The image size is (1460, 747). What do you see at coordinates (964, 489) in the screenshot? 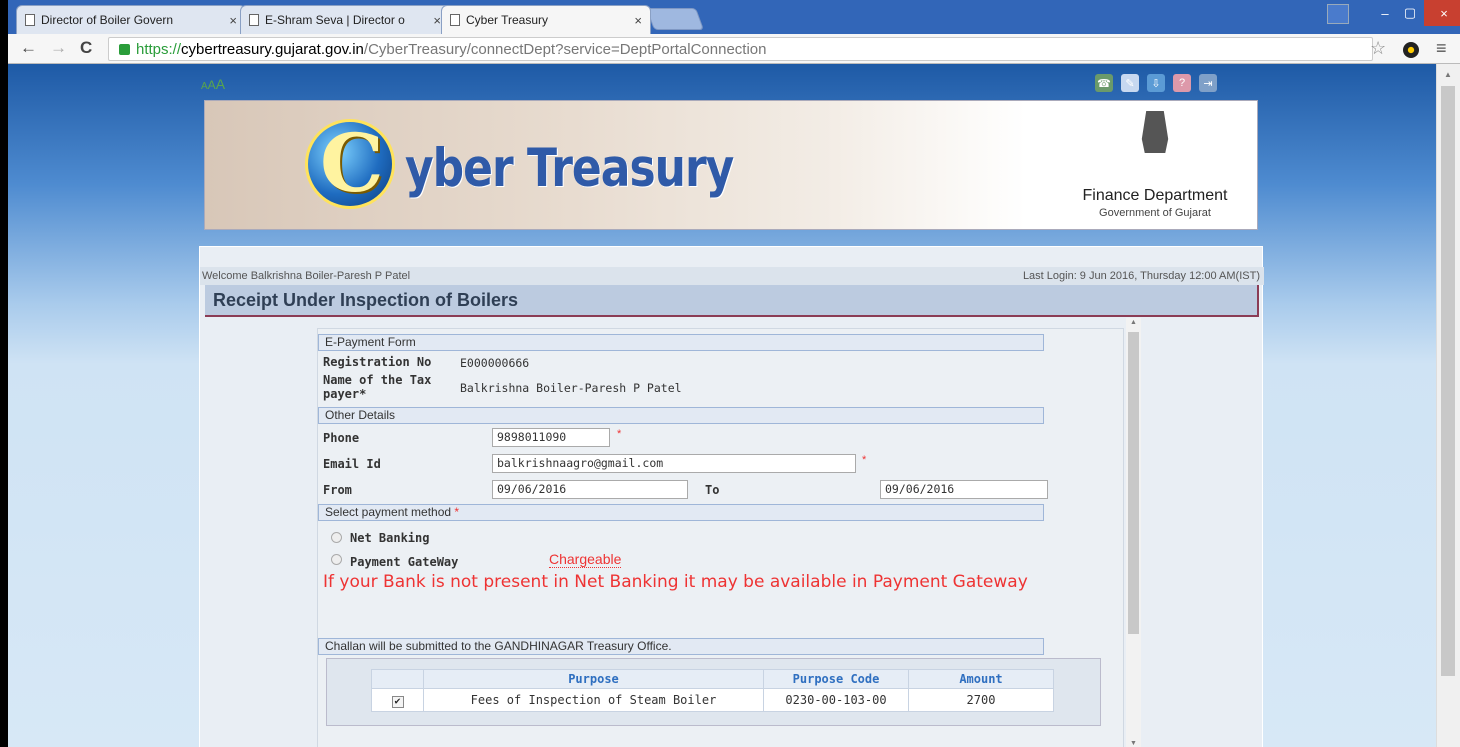
I see `to-date-input: 09/06/2016` at bounding box center [964, 489].